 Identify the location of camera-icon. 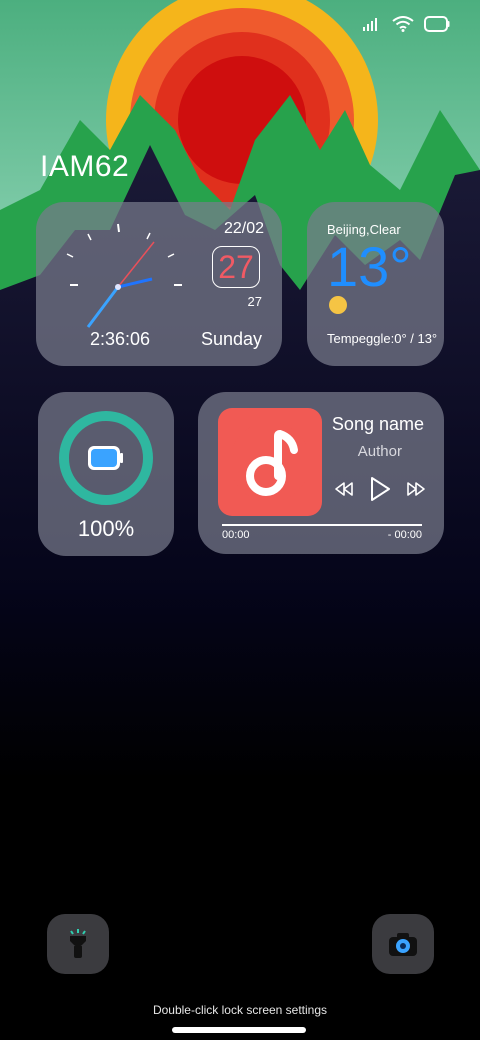
(403, 944).